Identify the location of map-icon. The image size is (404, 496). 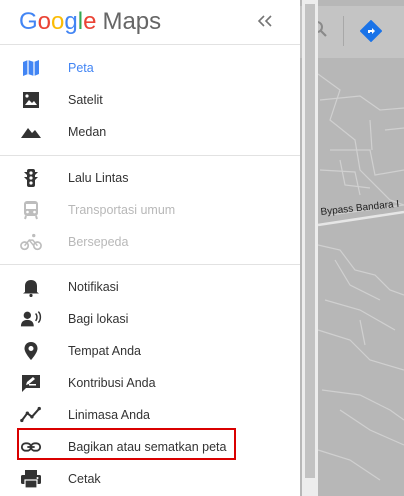
(31, 68).